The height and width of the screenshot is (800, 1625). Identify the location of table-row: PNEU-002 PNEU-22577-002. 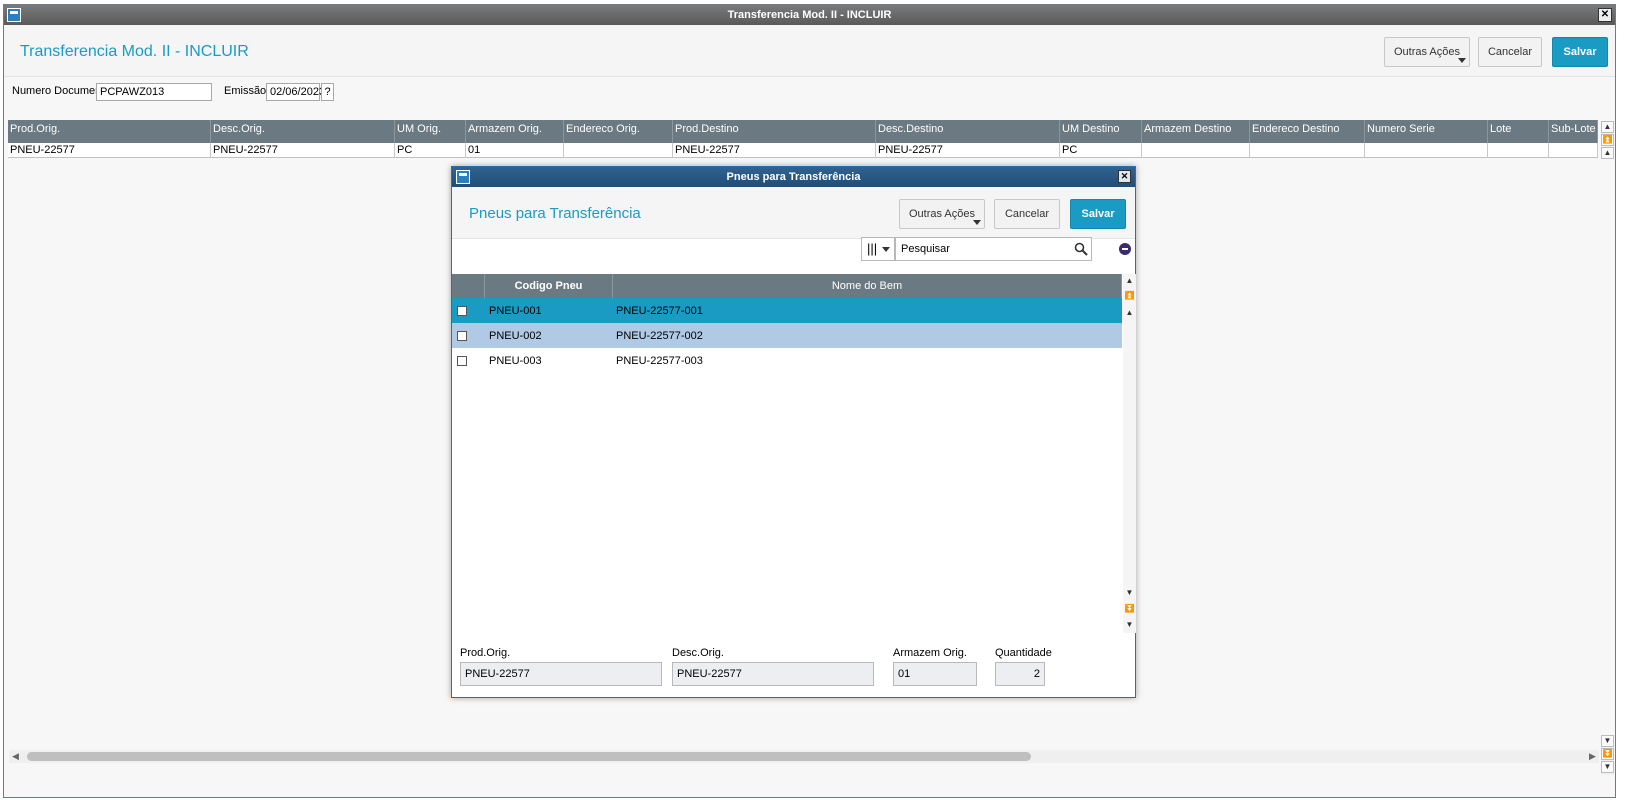
(787, 335).